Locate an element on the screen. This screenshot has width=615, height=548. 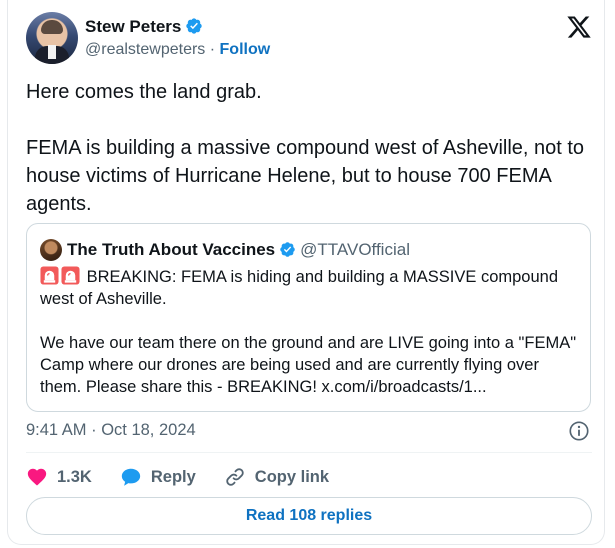
heart-icon is located at coordinates (37, 477).